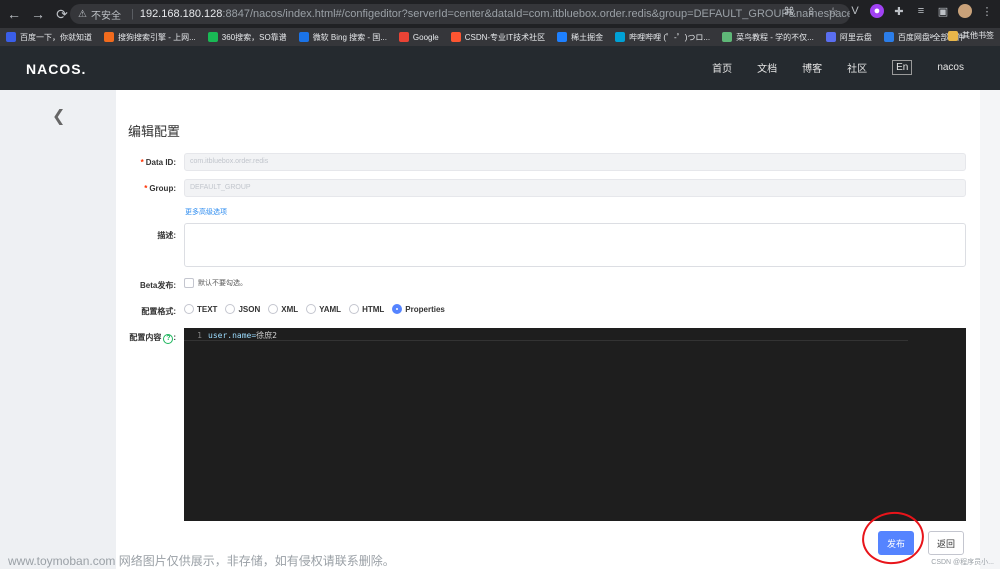  Describe the element at coordinates (373, 309) in the screenshot. I see `format-label-text: HTML` at that location.